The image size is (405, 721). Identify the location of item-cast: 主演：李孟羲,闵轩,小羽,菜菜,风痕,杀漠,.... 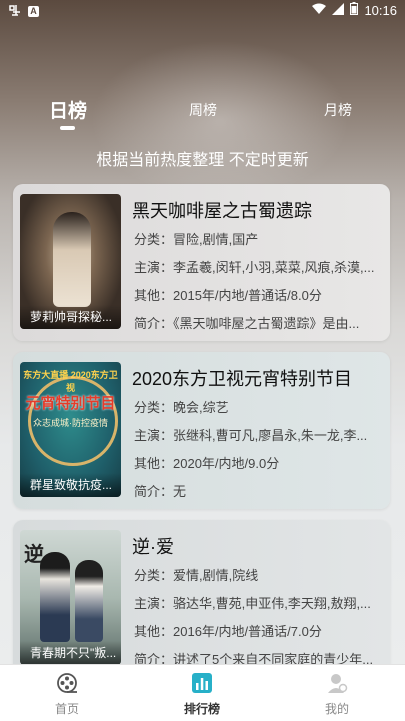
(254, 267).